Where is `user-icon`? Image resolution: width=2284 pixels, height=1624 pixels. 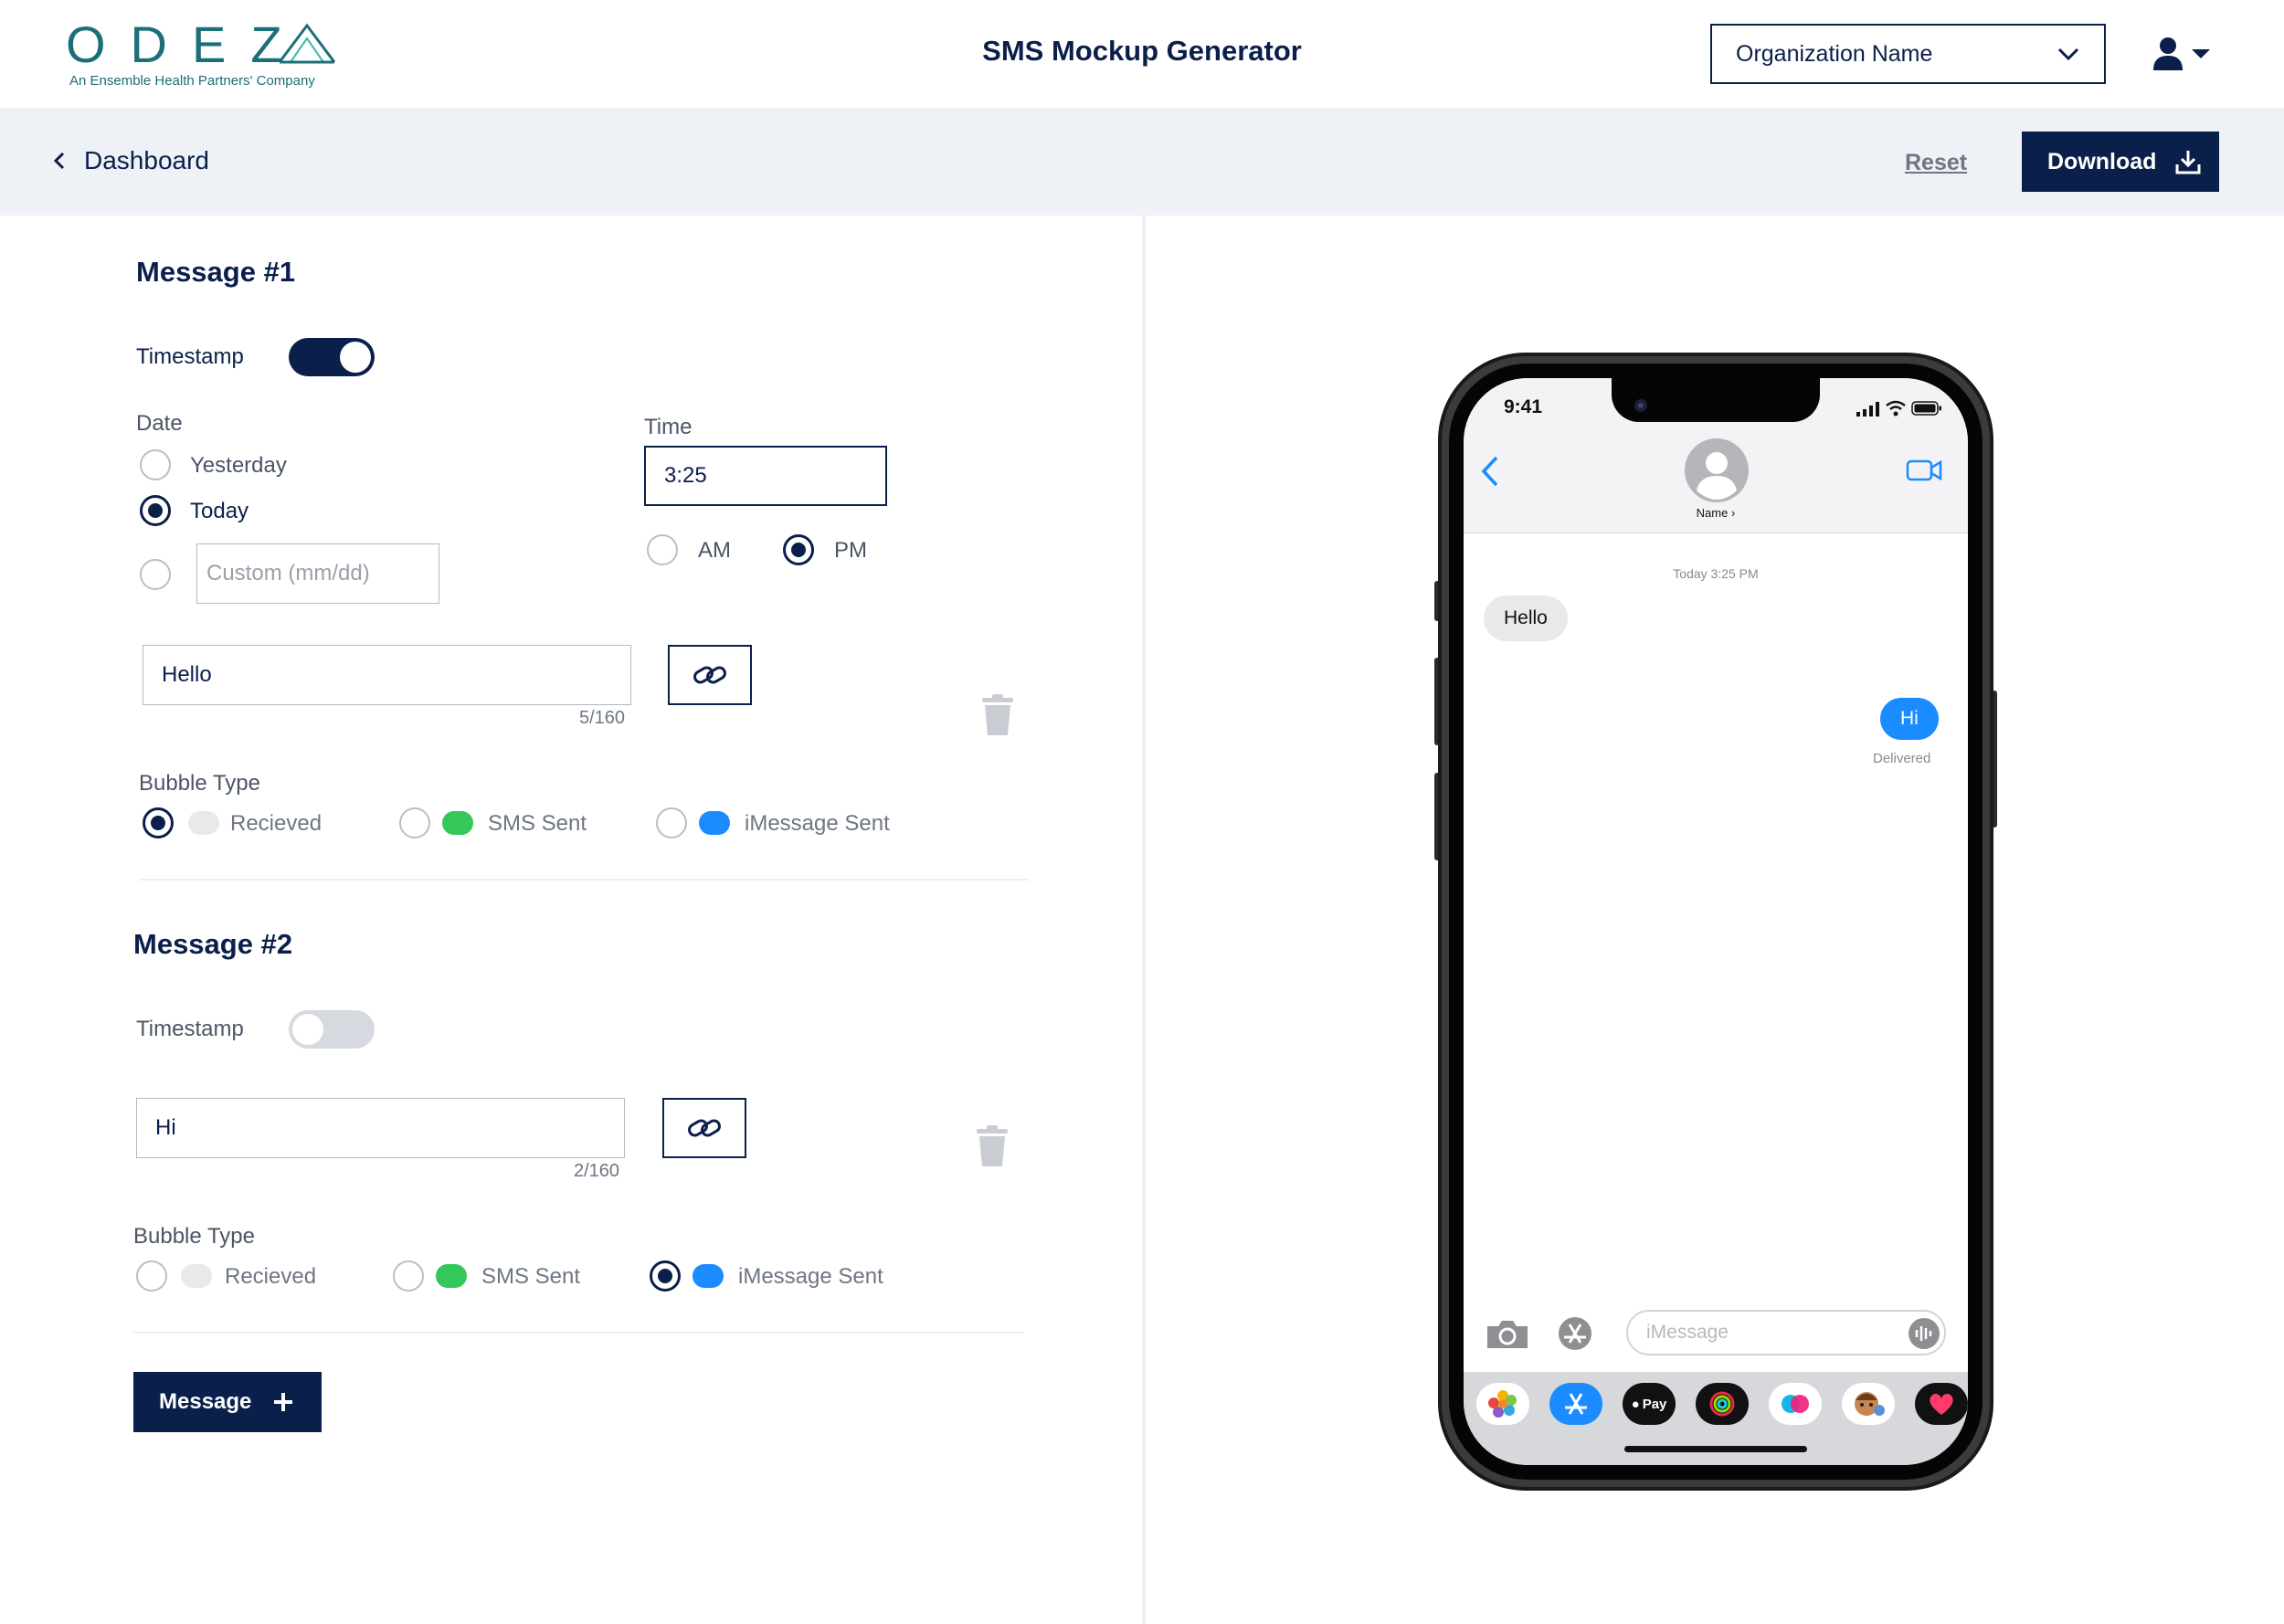
user-icon is located at coordinates (2168, 54).